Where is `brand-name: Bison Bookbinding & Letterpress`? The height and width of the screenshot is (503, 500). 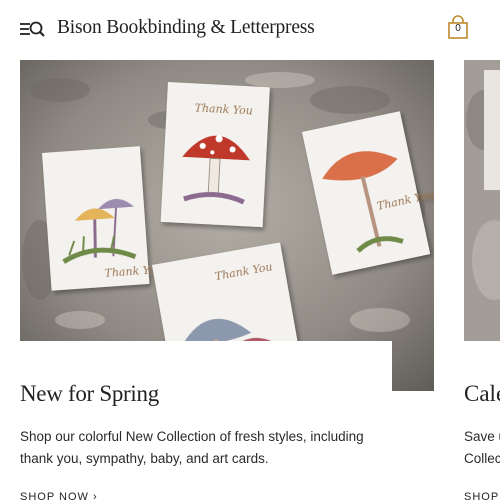 brand-name: Bison Bookbinding & Letterpress is located at coordinates (186, 28).